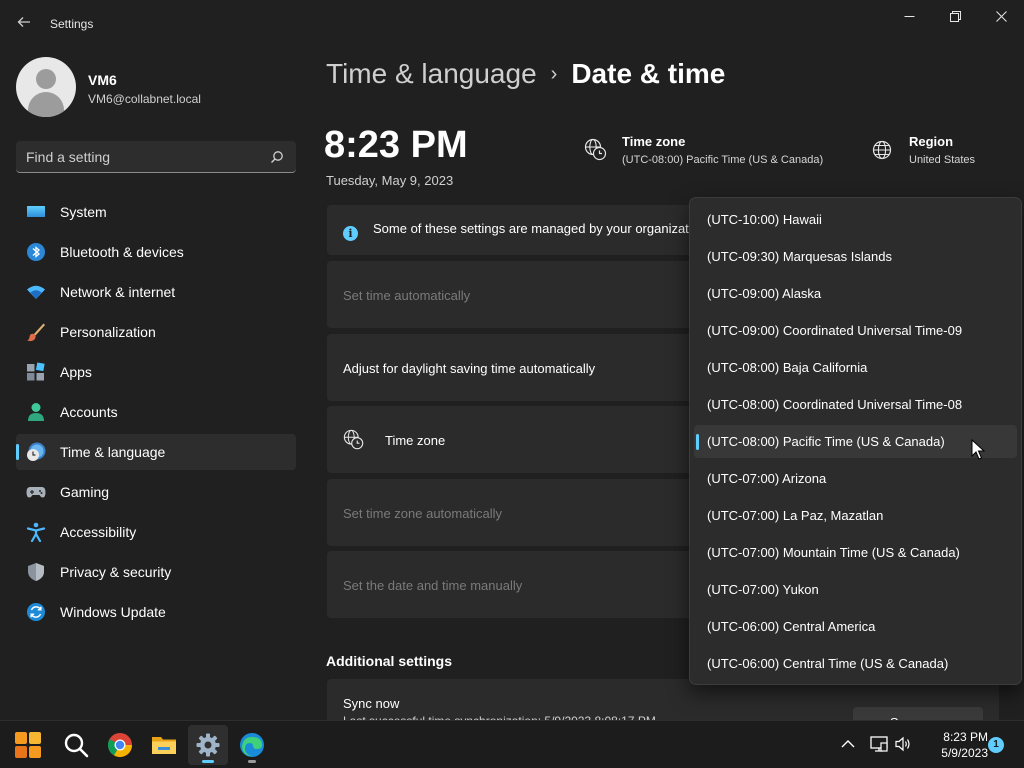  Describe the element at coordinates (156, 612) in the screenshot. I see `sidebar-item-windows-update: Windows Update` at that location.